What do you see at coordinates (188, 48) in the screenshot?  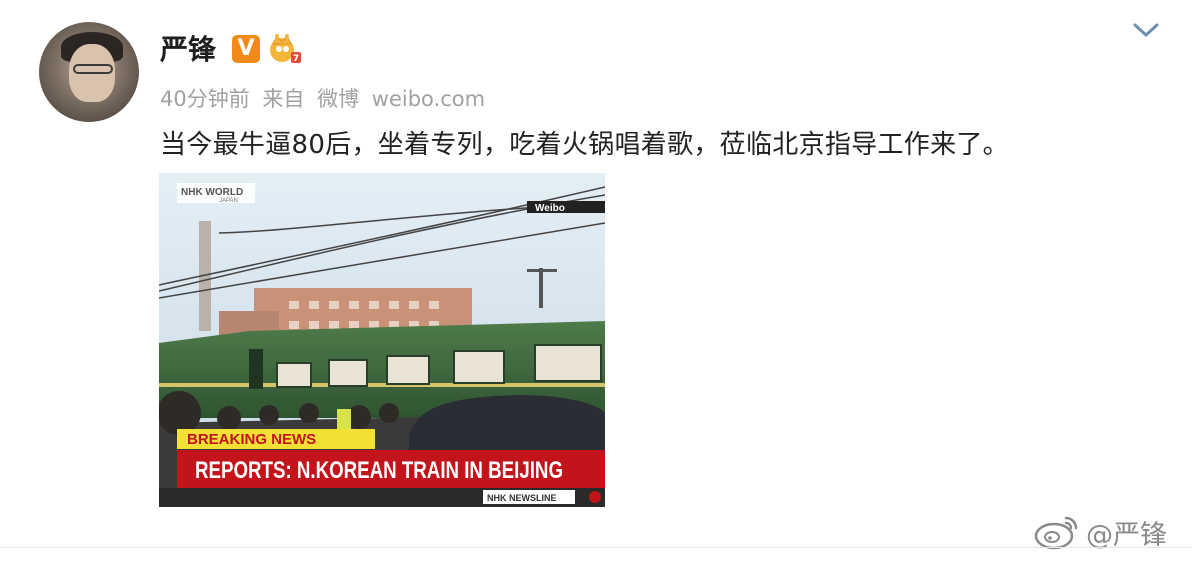 I see `user-name: 严锋` at bounding box center [188, 48].